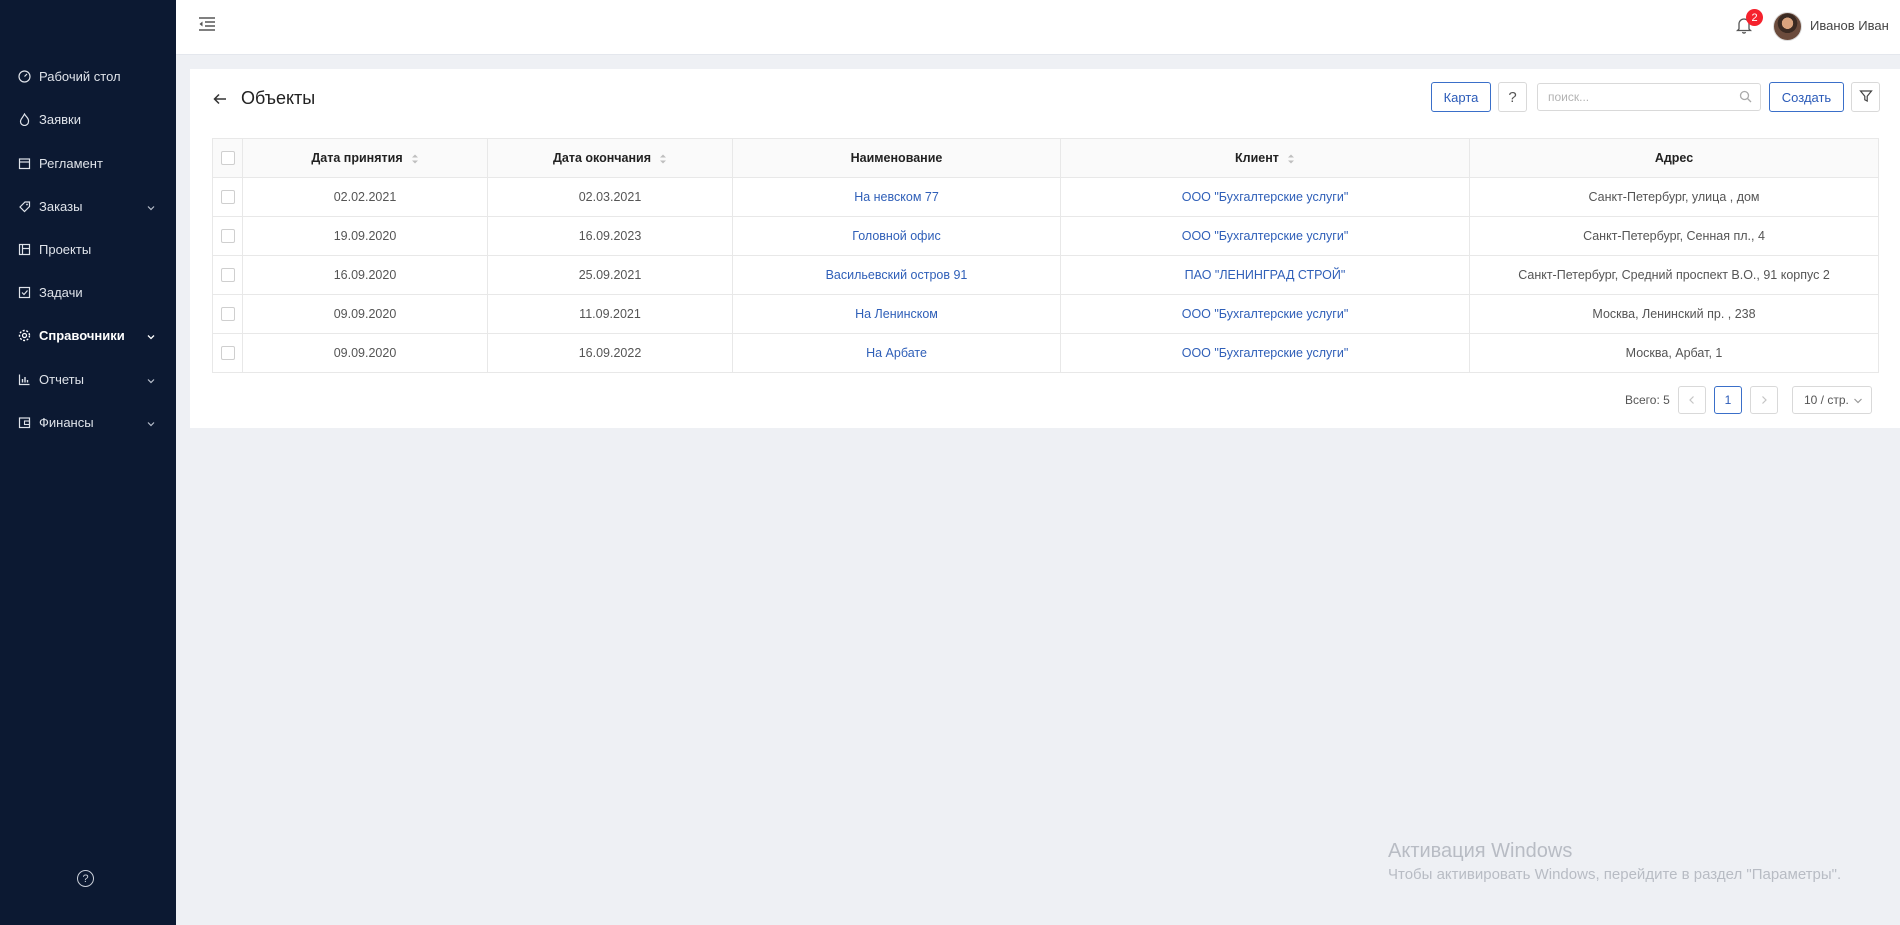 The image size is (1900, 925). Describe the element at coordinates (1038, 27) in the screenshot. I see `top-header: 2 Иванов Иван` at that location.